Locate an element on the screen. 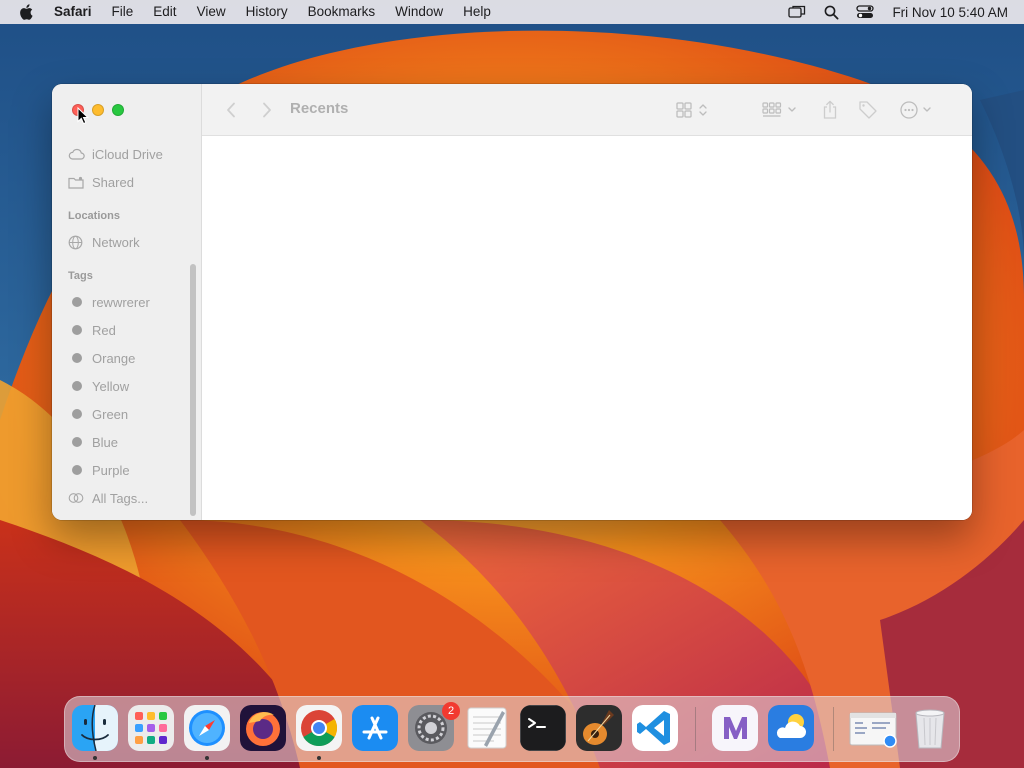 The height and width of the screenshot is (768, 1024). sidebar-item-label: Blue is located at coordinates (105, 442).